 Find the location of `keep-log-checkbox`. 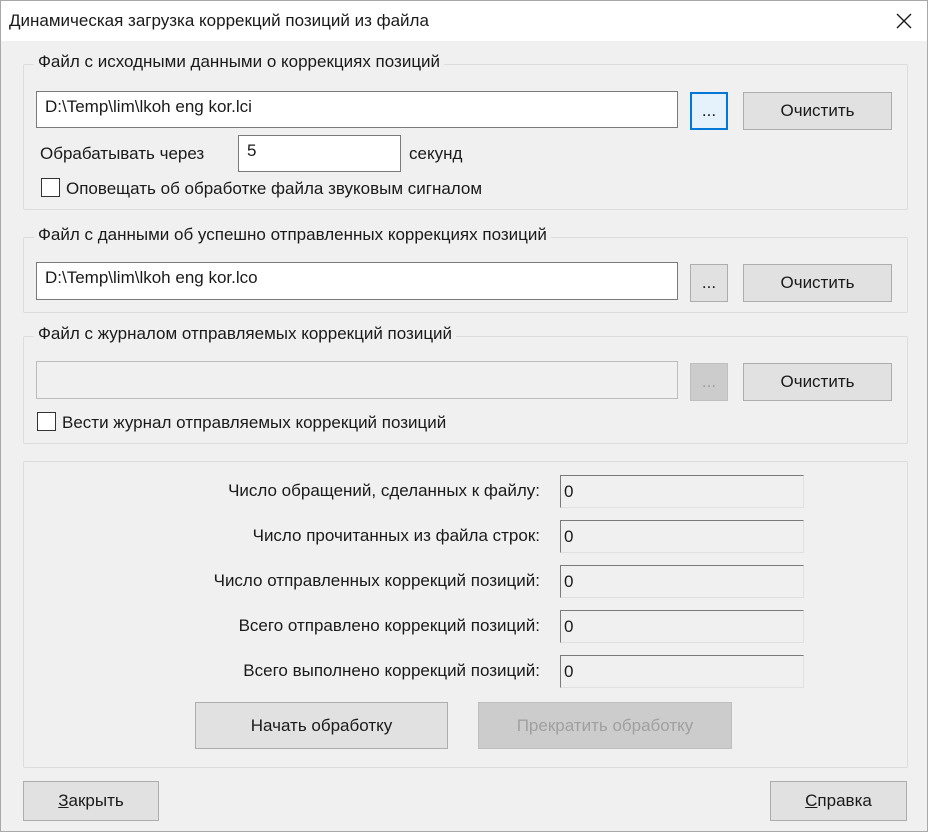

keep-log-checkbox is located at coordinates (46, 421).